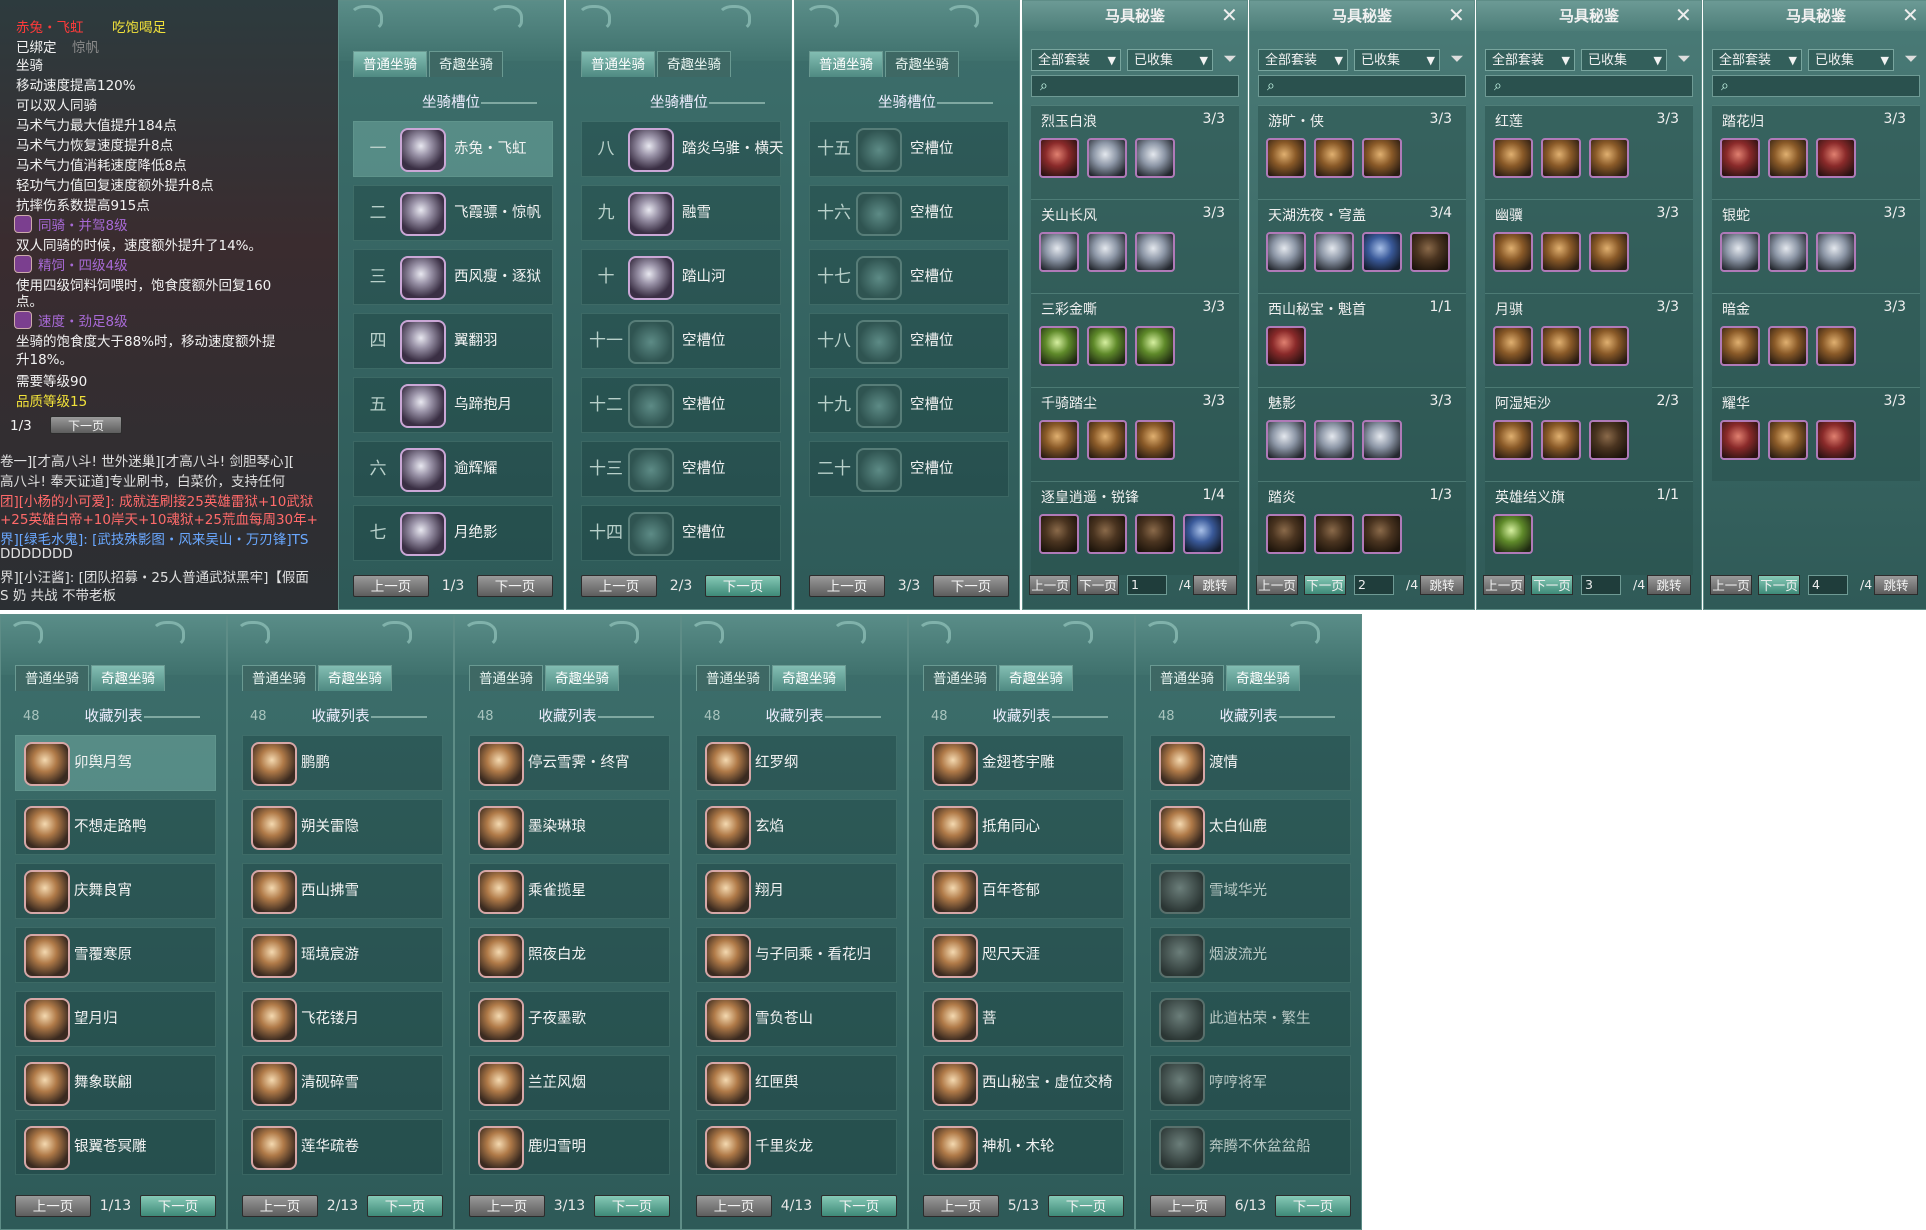  Describe the element at coordinates (1250, 1019) in the screenshot. I see `collection-row: 此道枯荣・繁生` at that location.